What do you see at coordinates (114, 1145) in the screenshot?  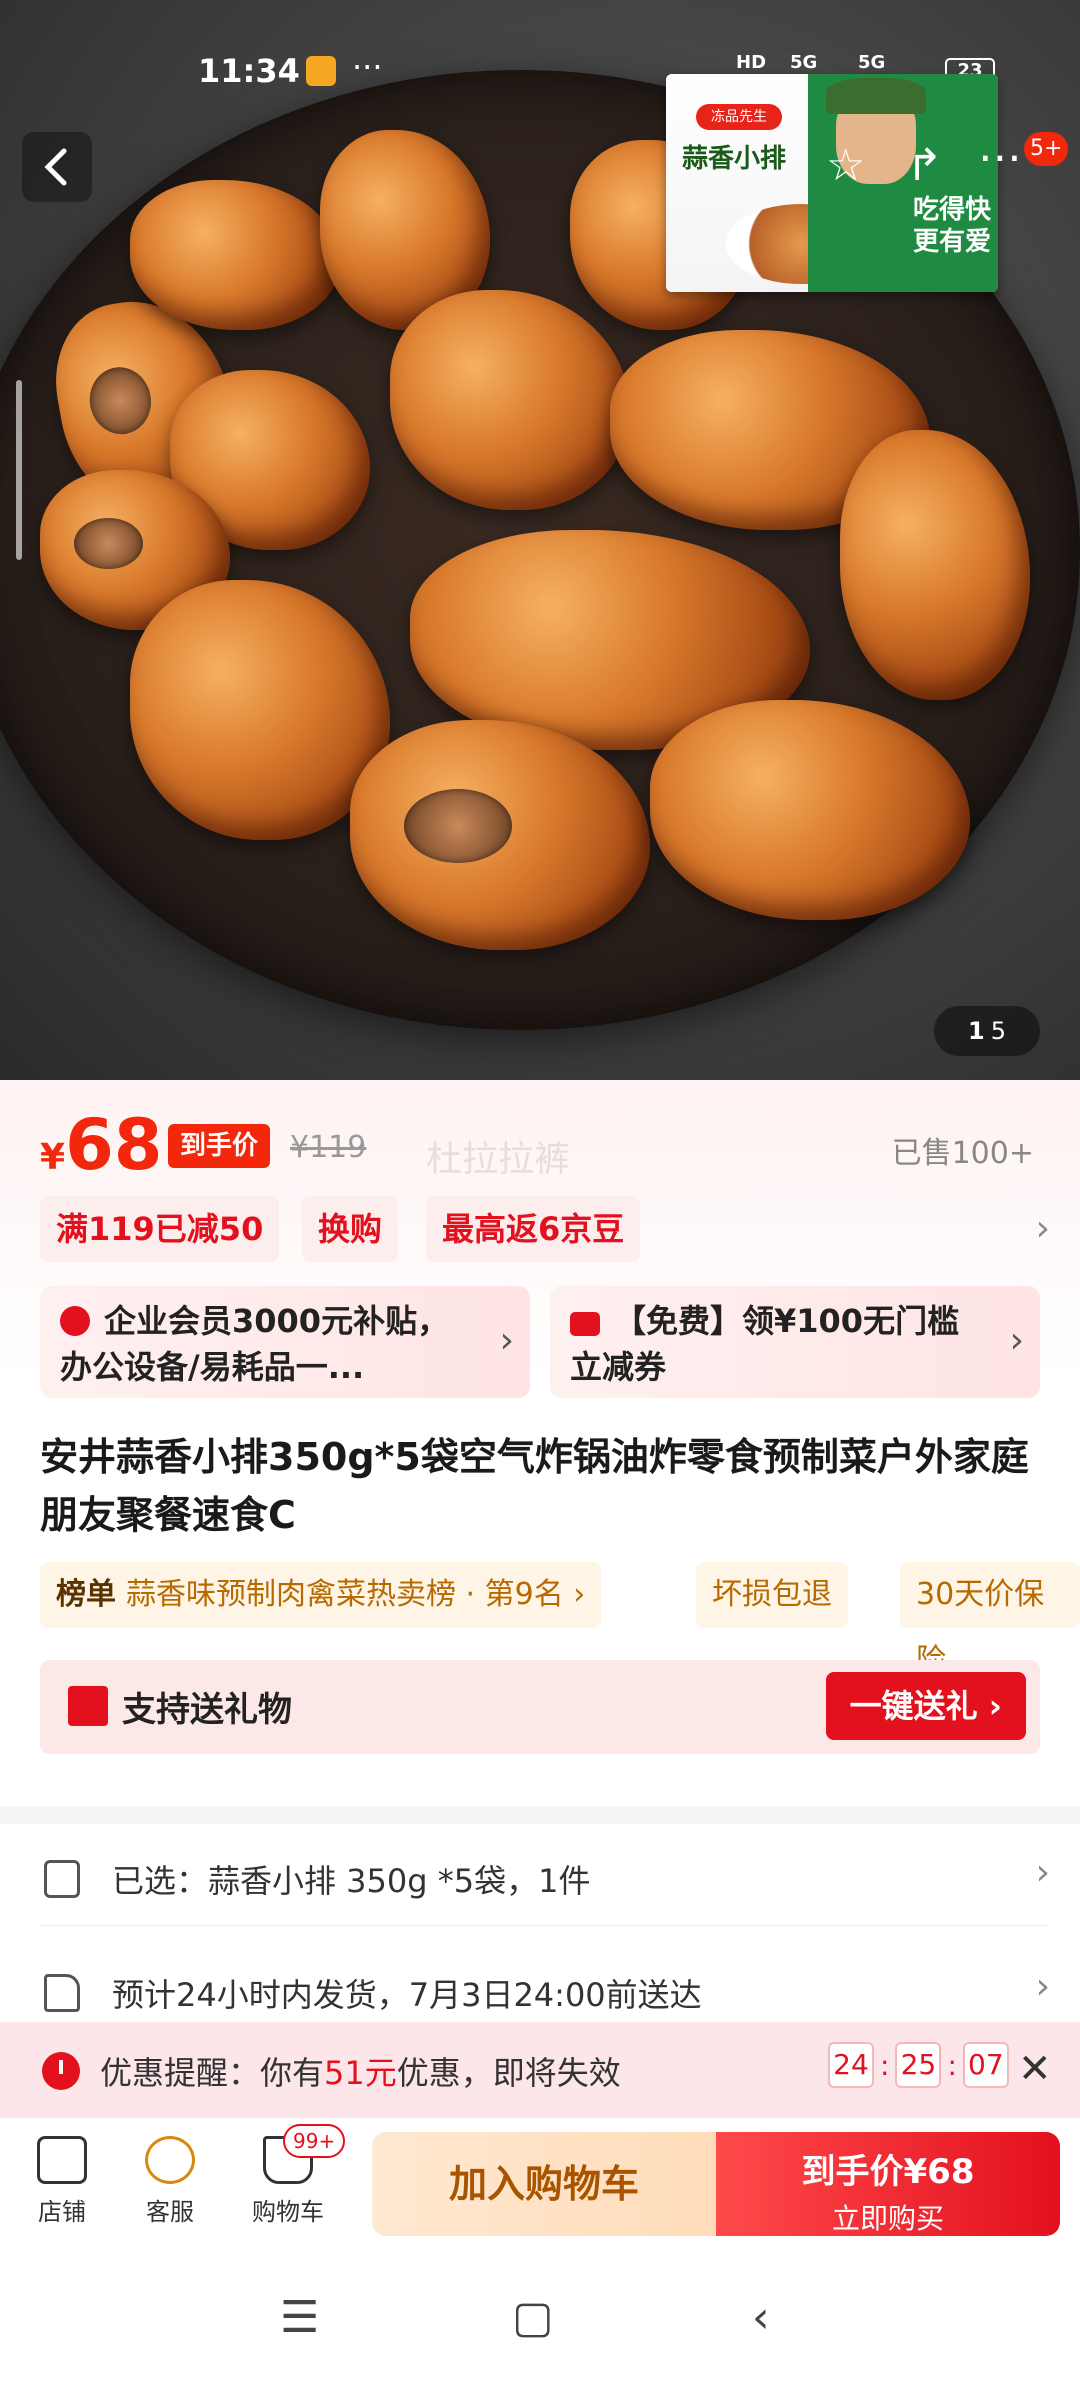 I see `price-value: 68` at bounding box center [114, 1145].